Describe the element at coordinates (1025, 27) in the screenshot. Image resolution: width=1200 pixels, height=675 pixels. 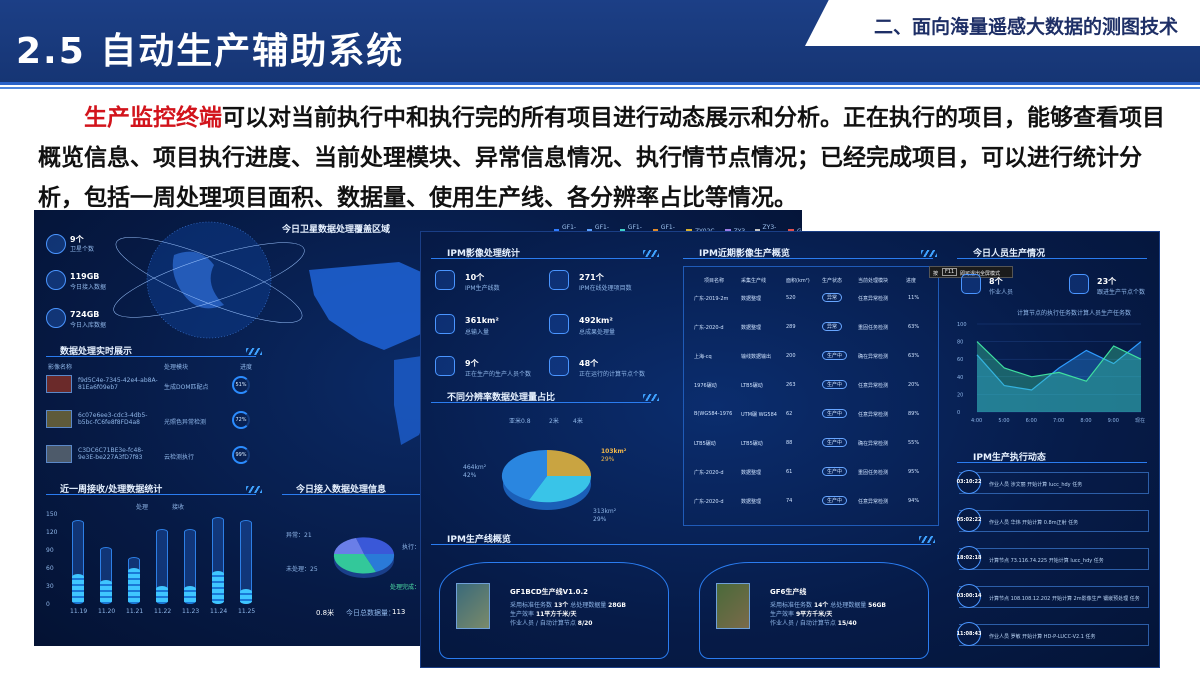
I see `section-title: 二、面向海量遥感大数据的测图技术` at that location.